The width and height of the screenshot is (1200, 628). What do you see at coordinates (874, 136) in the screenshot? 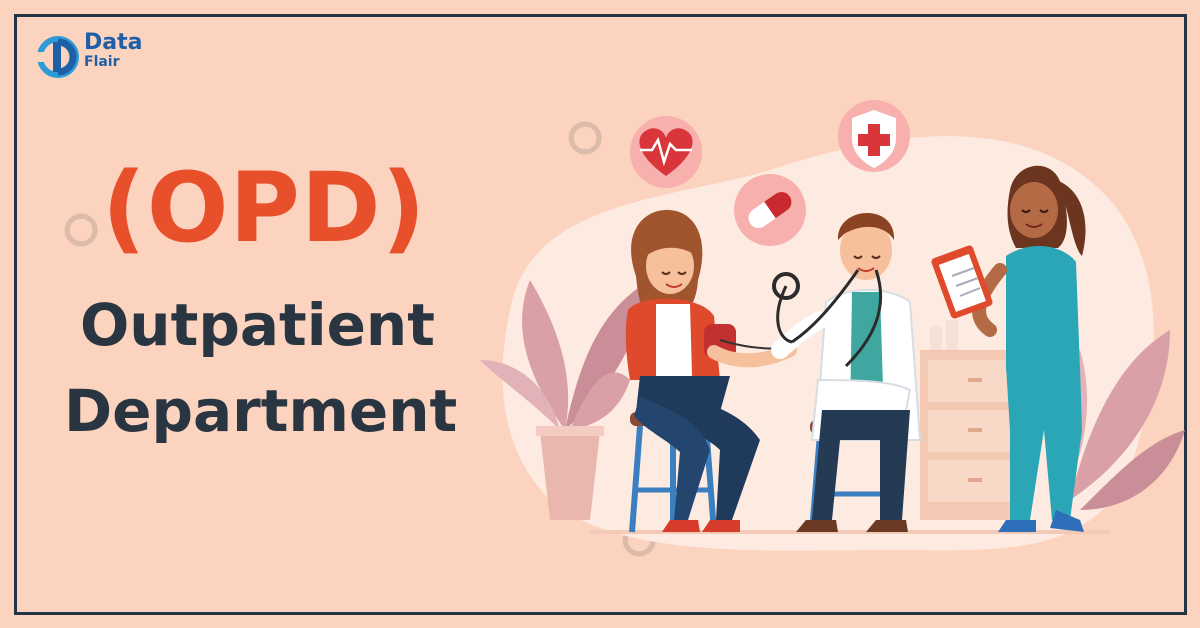
I see `medical-shield-icon` at bounding box center [874, 136].